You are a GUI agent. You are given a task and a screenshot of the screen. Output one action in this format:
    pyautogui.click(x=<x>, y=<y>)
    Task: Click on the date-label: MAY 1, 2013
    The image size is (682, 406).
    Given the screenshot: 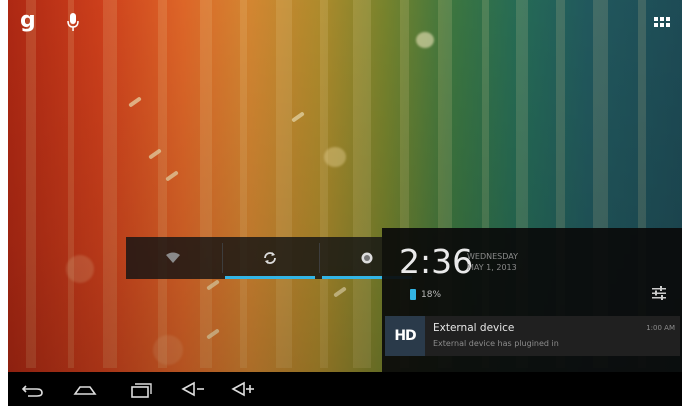 What is the action you would take?
    pyautogui.click(x=492, y=267)
    